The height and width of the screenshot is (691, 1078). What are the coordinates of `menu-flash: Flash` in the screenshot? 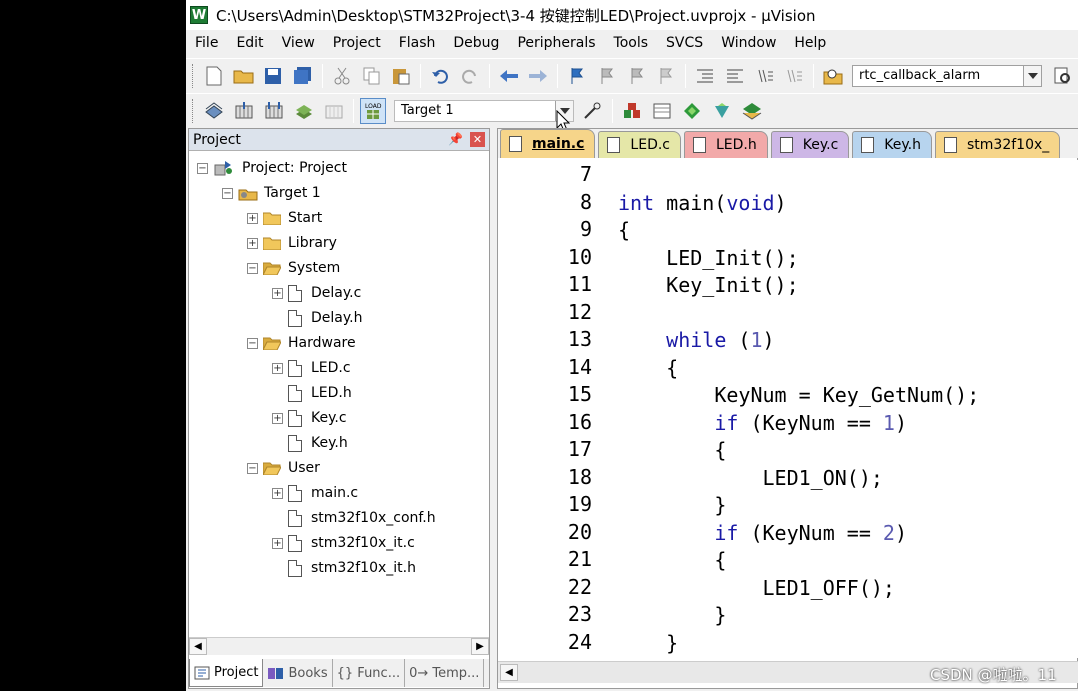 It's located at (417, 43).